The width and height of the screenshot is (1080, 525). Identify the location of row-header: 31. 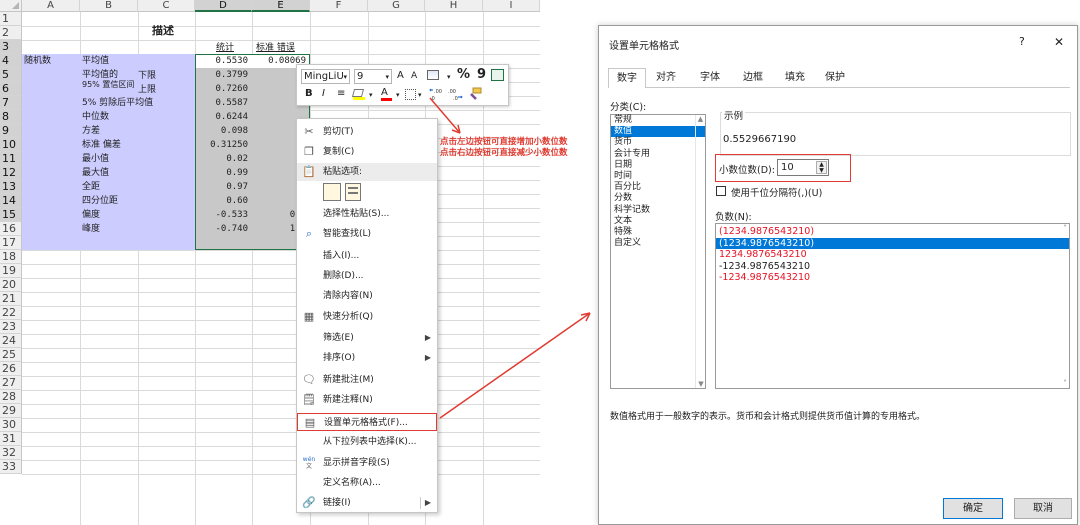
(11, 439).